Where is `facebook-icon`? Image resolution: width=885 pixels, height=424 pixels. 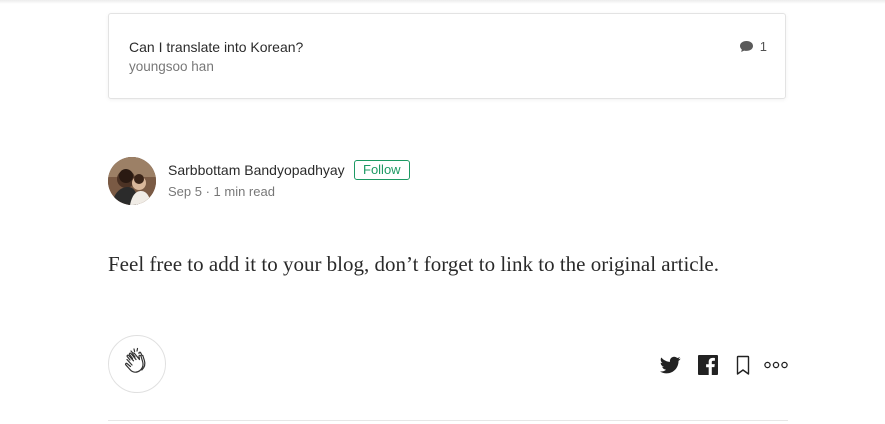
facebook-icon is located at coordinates (708, 365).